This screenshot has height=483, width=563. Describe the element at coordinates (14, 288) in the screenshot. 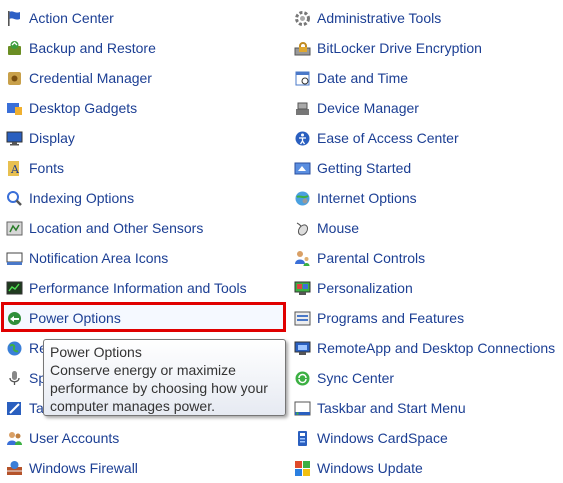

I see `performance-icon` at that location.